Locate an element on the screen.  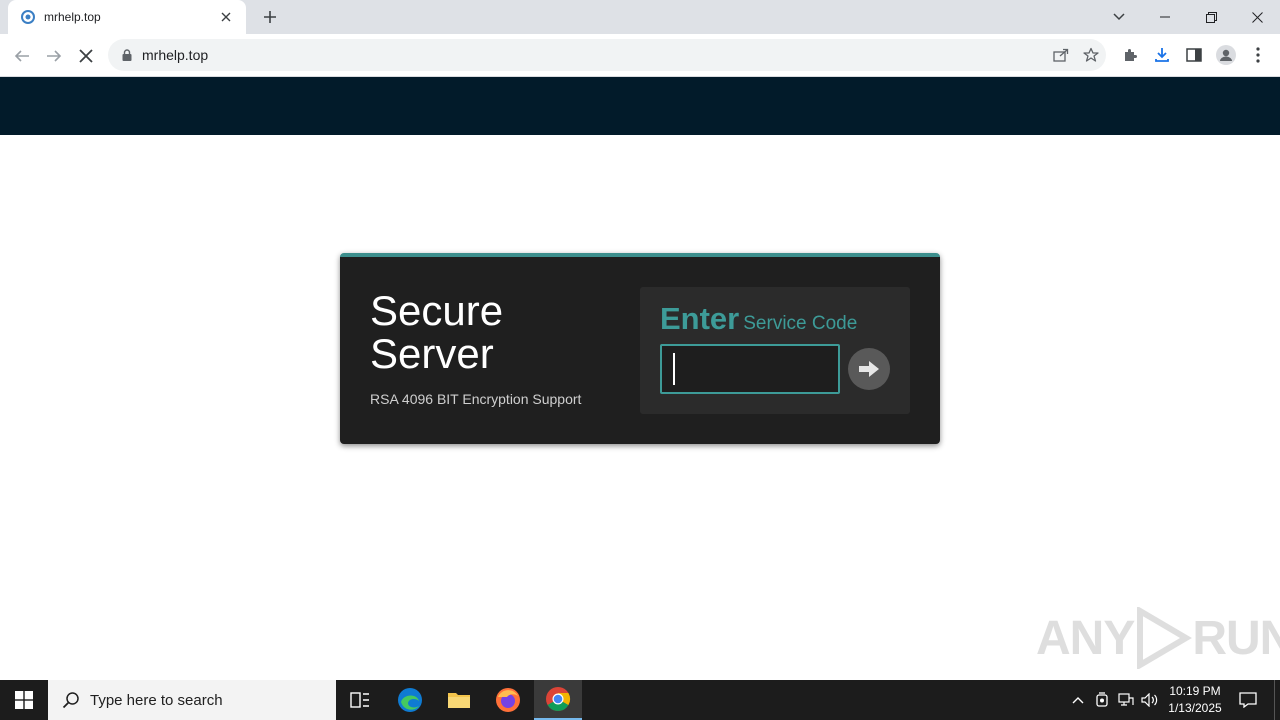
show-desktop-button is located at coordinates (1277, 700).